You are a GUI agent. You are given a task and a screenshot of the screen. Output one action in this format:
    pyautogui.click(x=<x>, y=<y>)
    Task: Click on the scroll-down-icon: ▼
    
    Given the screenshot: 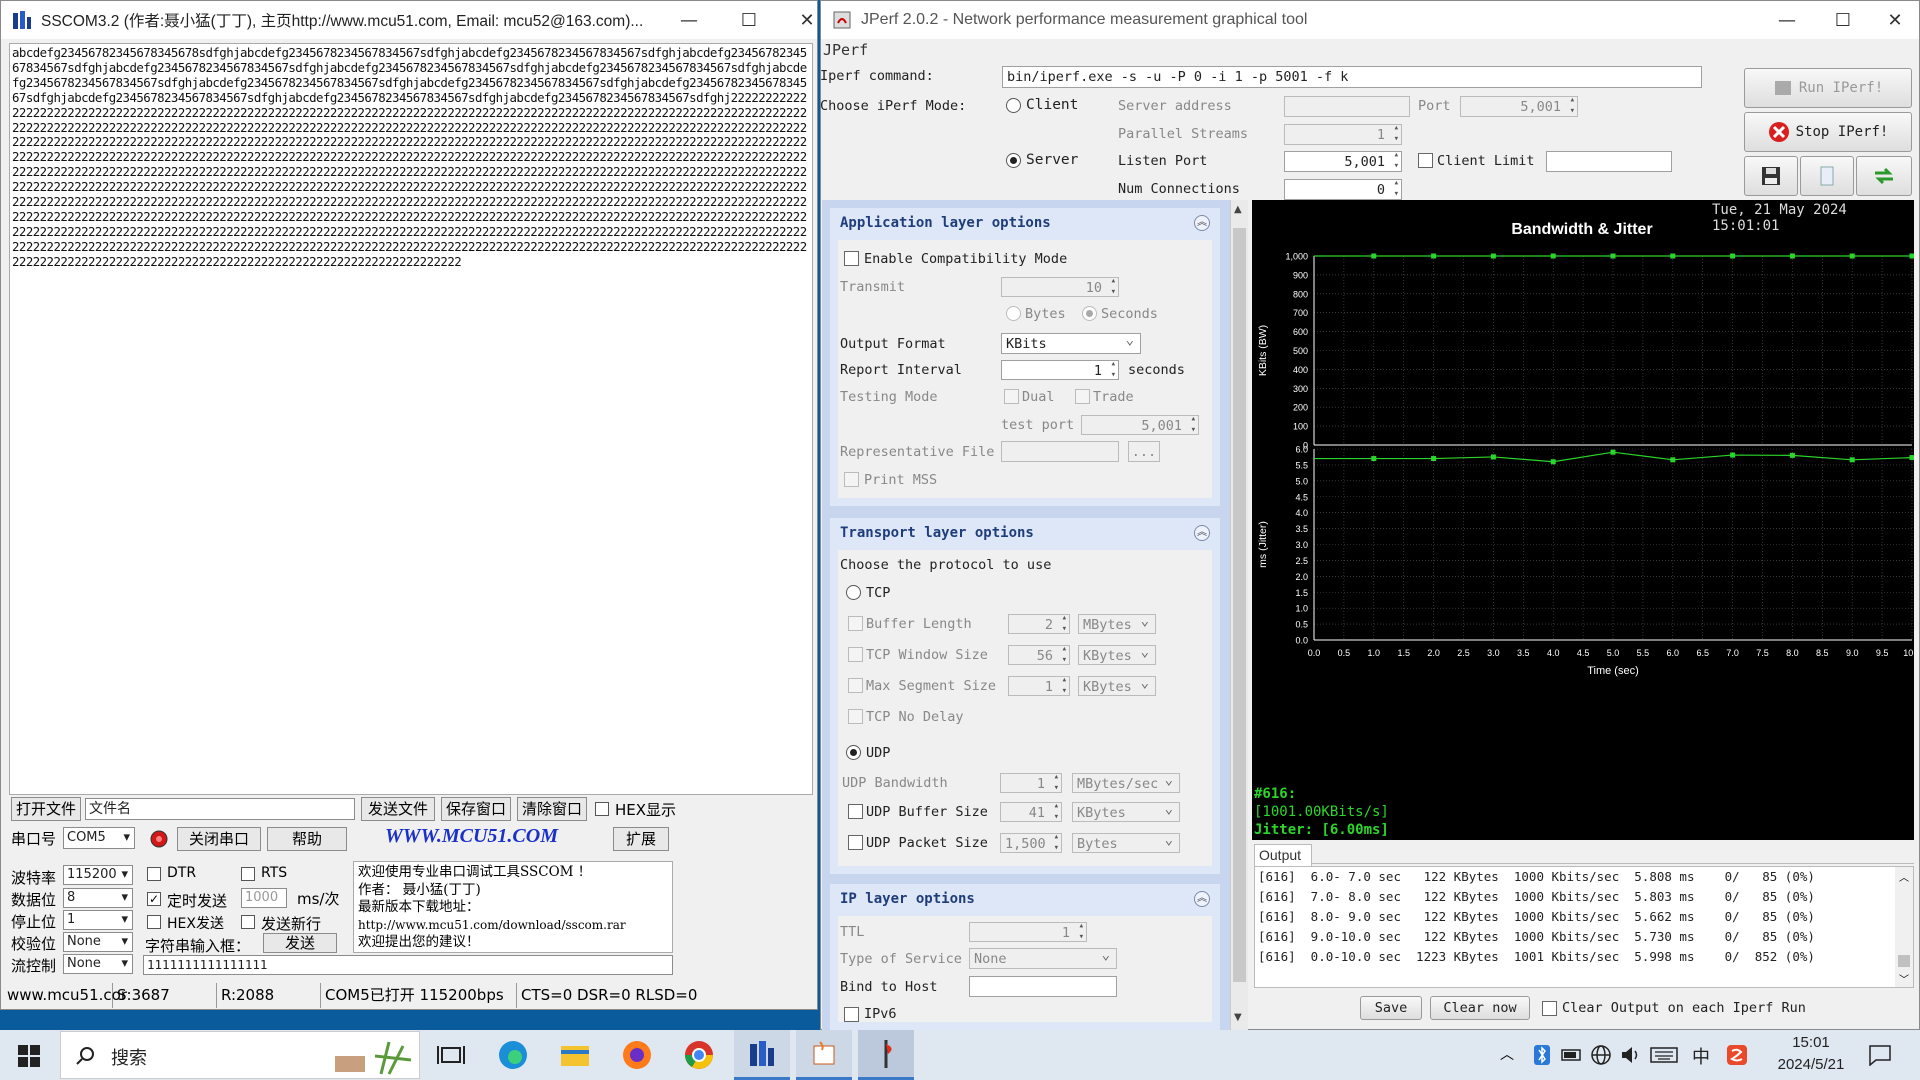 What is the action you would take?
    pyautogui.click(x=1238, y=1017)
    